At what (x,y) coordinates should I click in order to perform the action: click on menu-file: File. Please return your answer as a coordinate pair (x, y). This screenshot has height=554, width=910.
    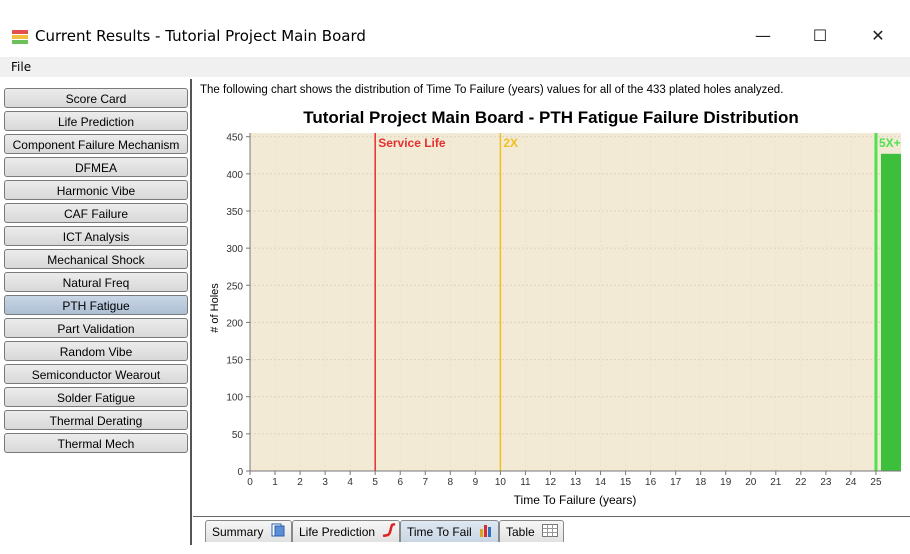
    Looking at the image, I should click on (21, 67).